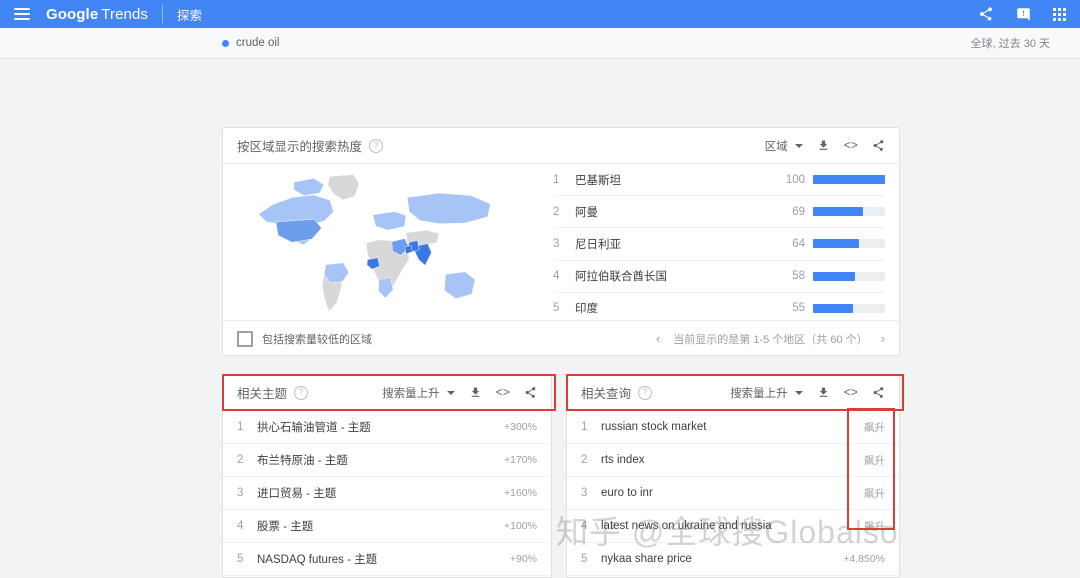 Image resolution: width=1080 pixels, height=578 pixels. Describe the element at coordinates (387, 427) in the screenshot. I see `list-item: 1 拱心石输油管道 - 主题 +300%` at that location.